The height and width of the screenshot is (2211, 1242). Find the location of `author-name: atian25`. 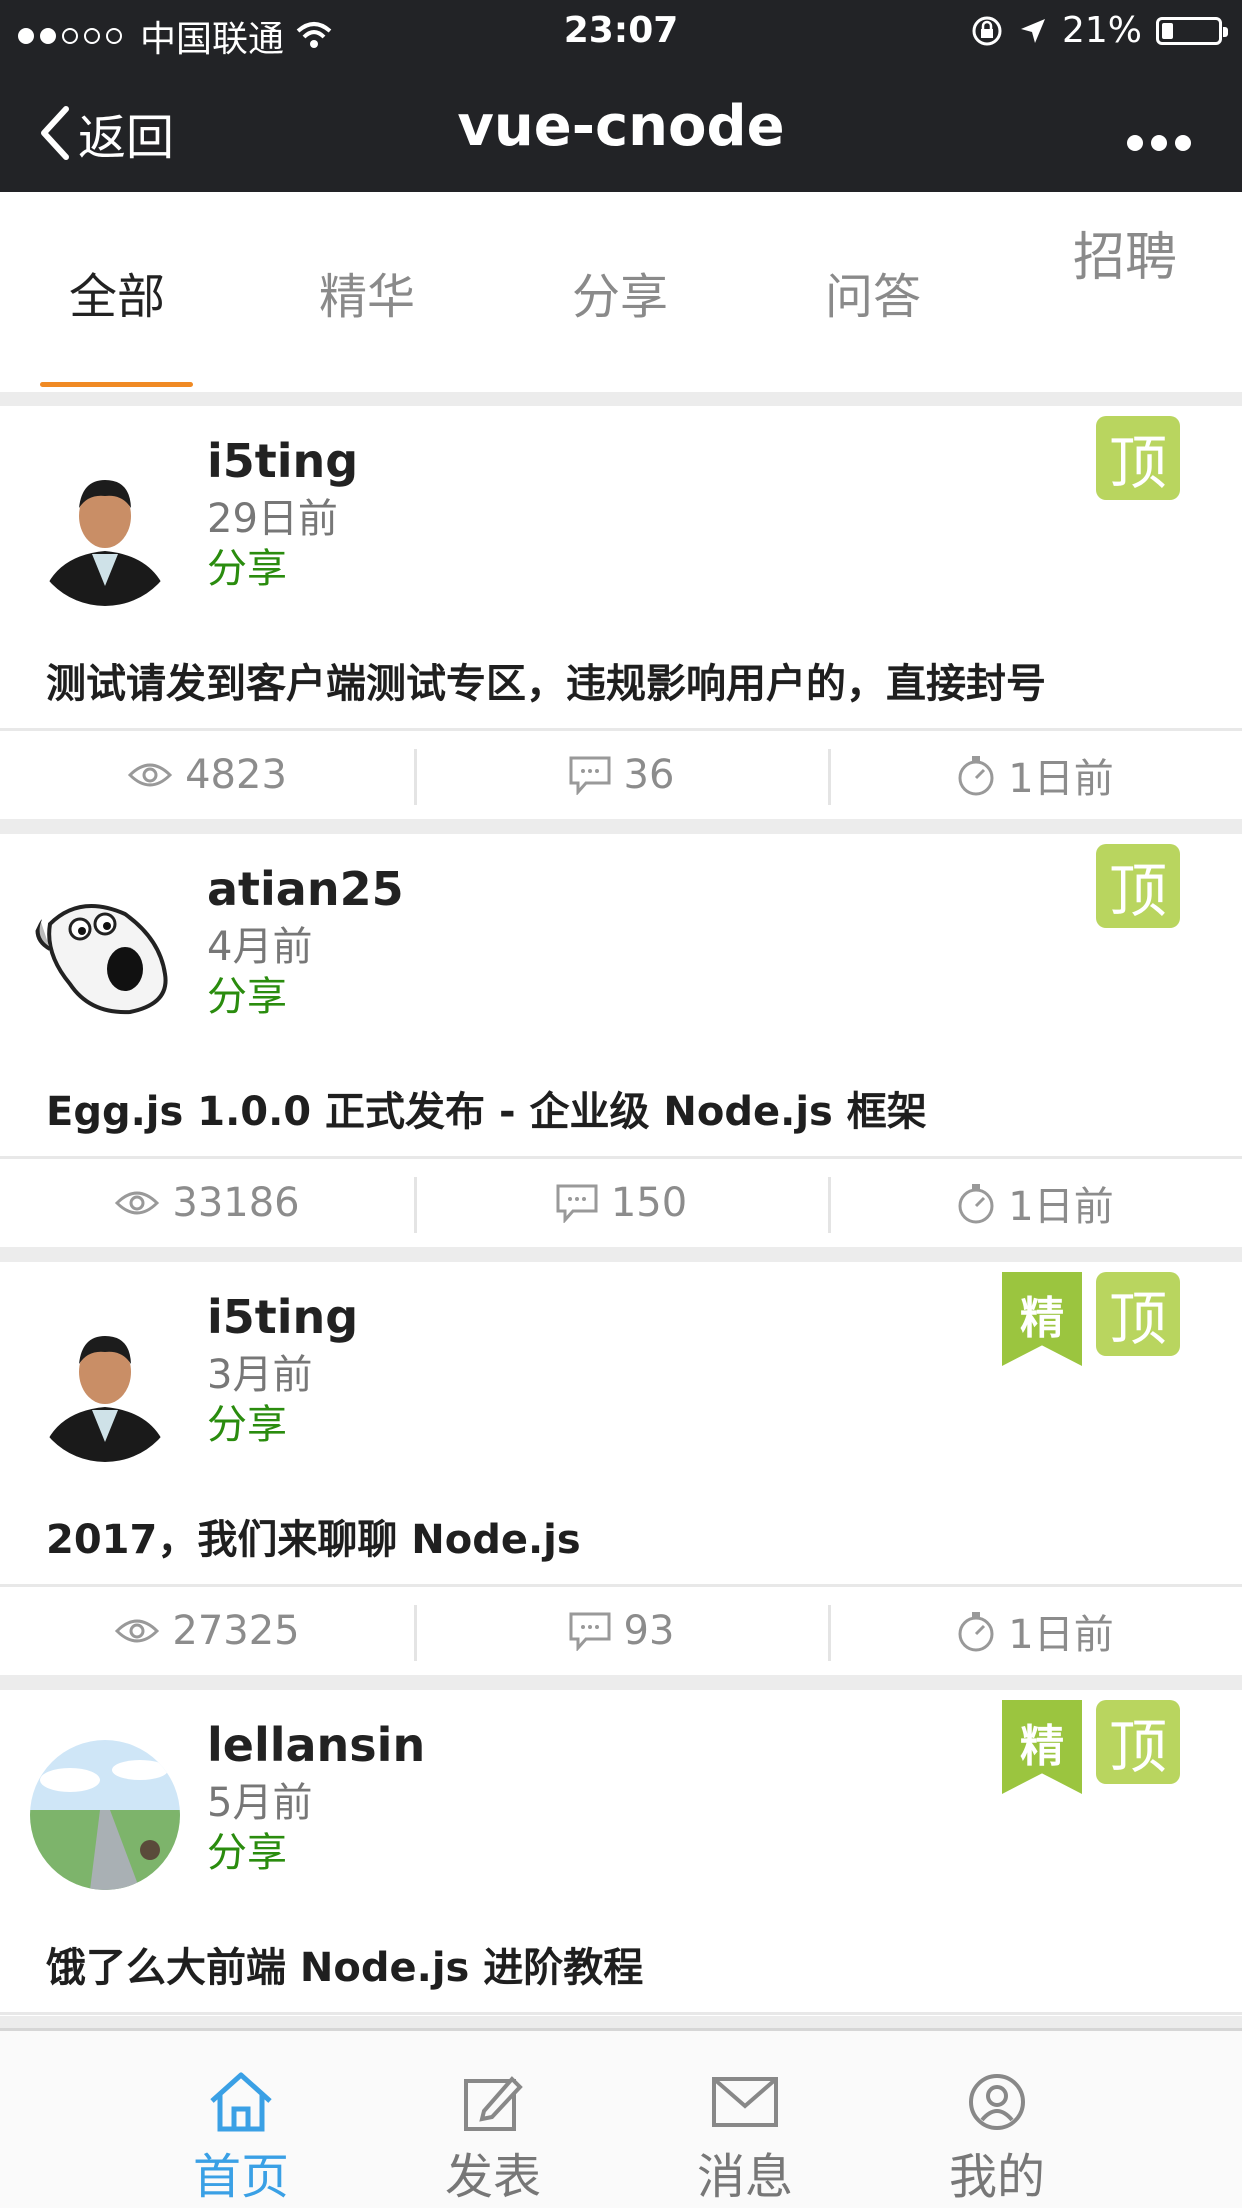

author-name: atian25 is located at coordinates (305, 889).